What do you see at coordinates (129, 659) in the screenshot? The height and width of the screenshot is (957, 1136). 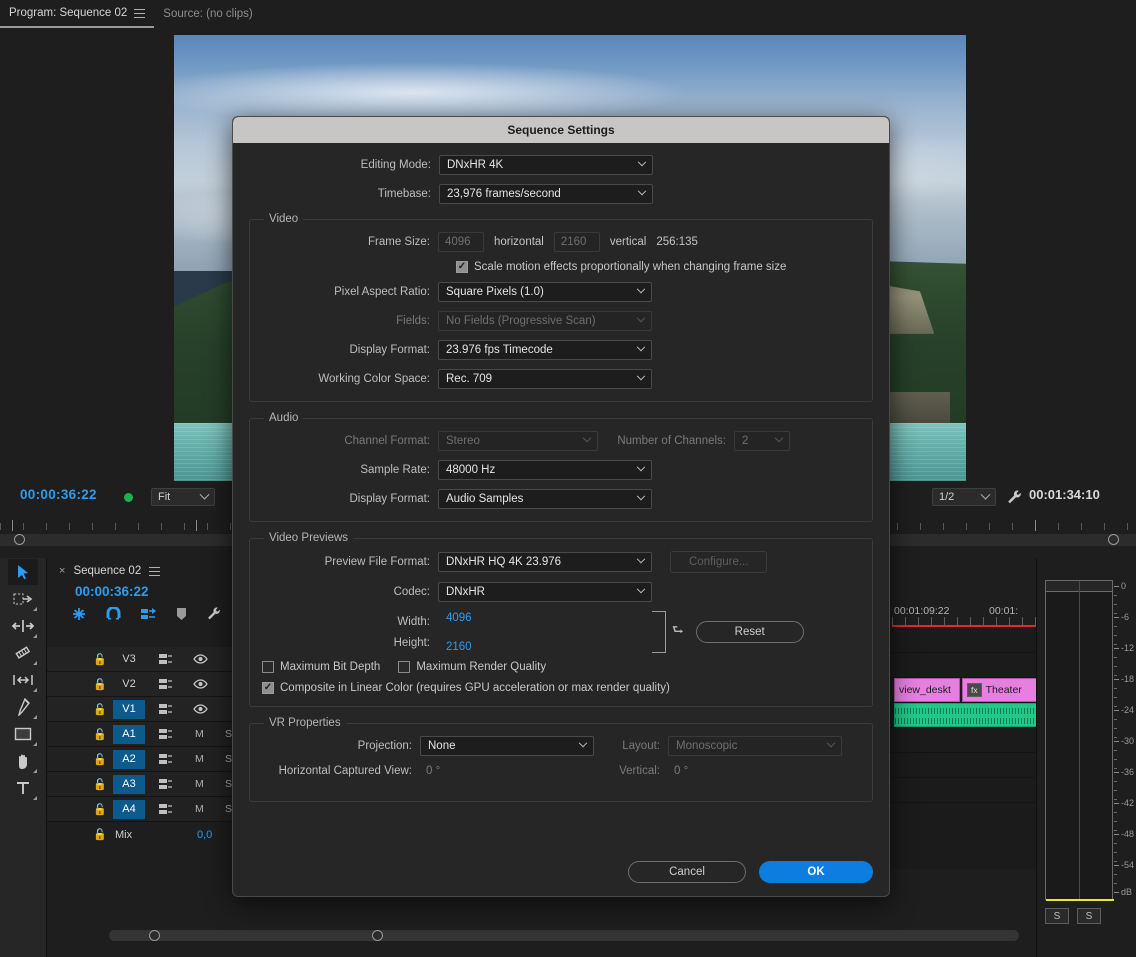 I see `track-name-v3: V3` at bounding box center [129, 659].